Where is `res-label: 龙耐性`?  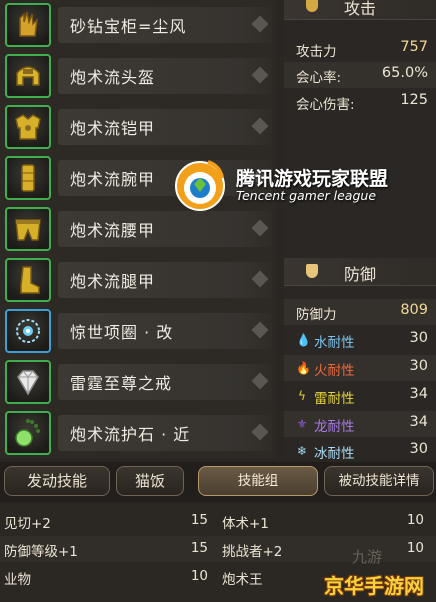
res-label: 龙耐性 is located at coordinates (334, 427).